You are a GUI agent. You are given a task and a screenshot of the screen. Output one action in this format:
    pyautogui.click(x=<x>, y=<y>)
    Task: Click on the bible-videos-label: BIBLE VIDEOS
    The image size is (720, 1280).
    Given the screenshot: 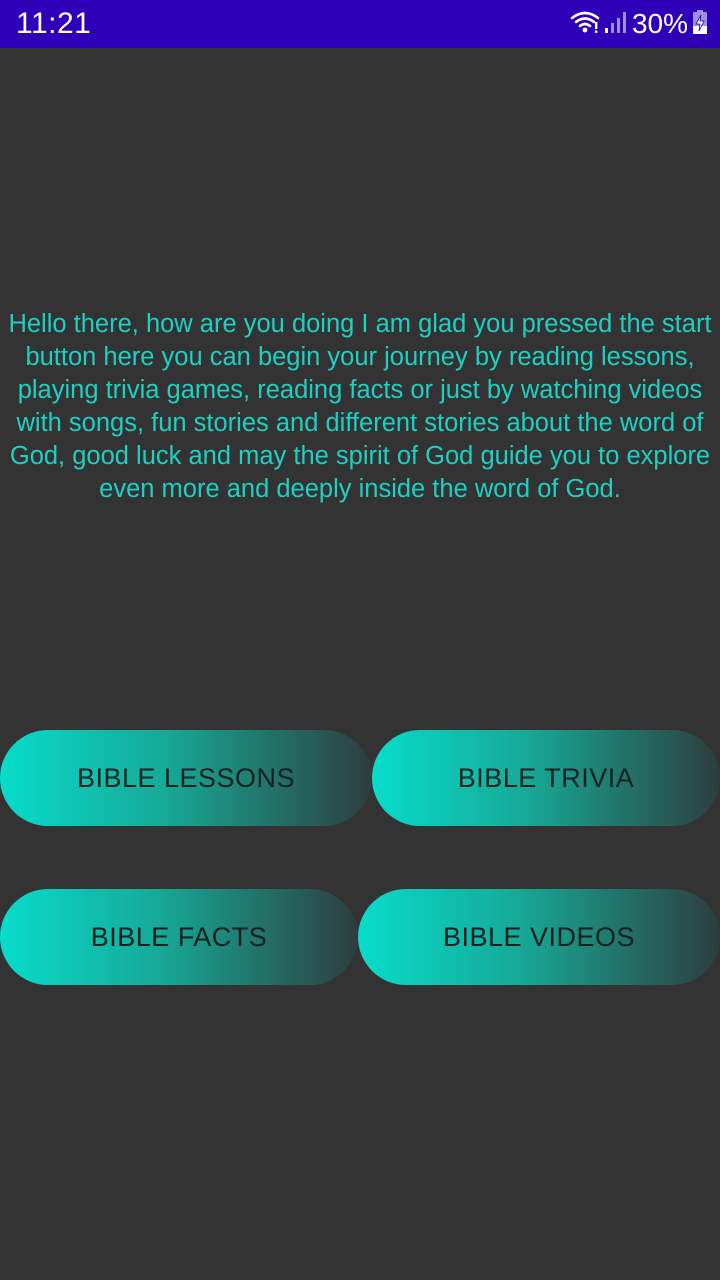 What is the action you would take?
    pyautogui.click(x=539, y=936)
    